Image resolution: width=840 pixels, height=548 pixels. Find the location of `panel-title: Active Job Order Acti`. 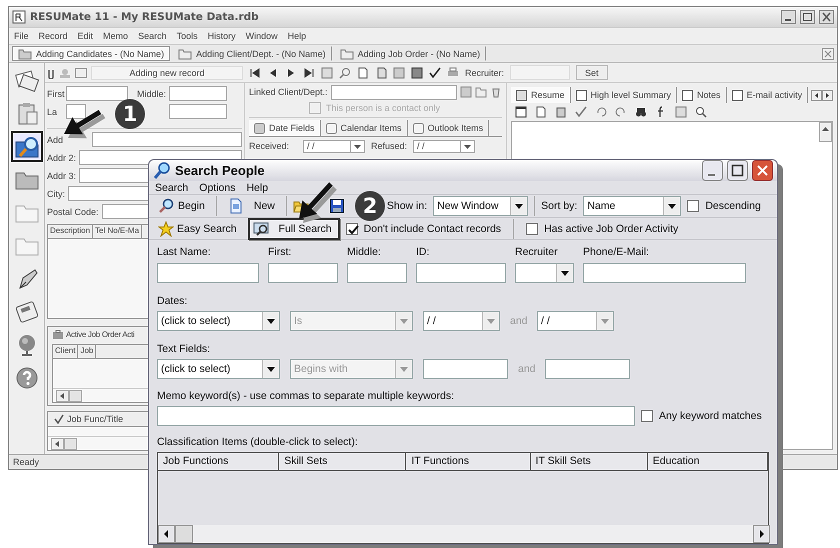

panel-title: Active Job Order Acti is located at coordinates (100, 334).